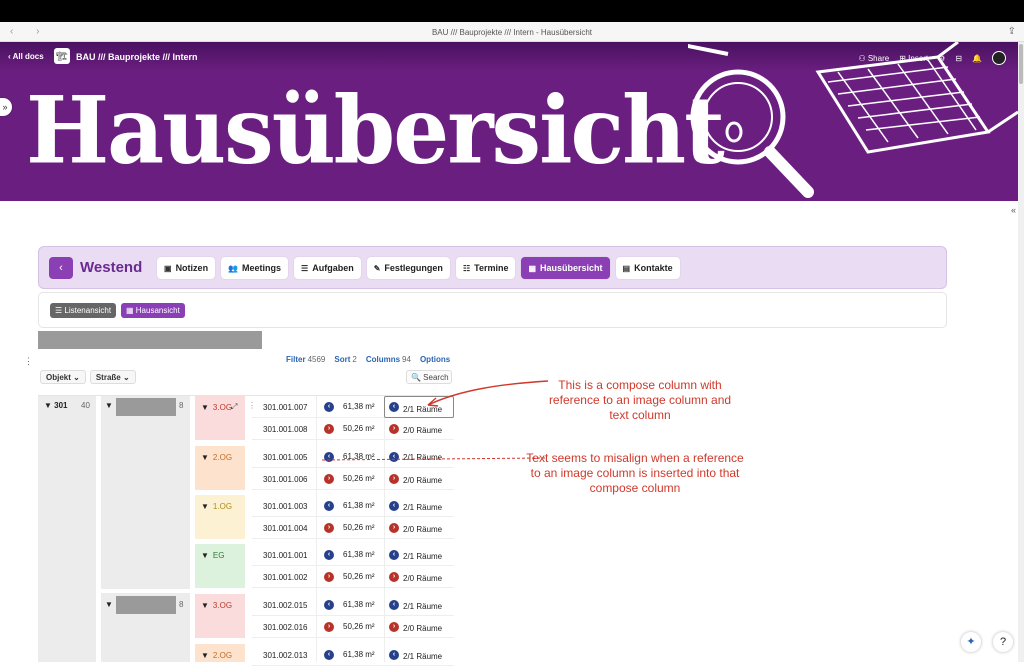 Image resolution: width=1024 pixels, height=666 pixels. What do you see at coordinates (285, 627) in the screenshot?
I see `unit-number: 301.002.016` at bounding box center [285, 627].